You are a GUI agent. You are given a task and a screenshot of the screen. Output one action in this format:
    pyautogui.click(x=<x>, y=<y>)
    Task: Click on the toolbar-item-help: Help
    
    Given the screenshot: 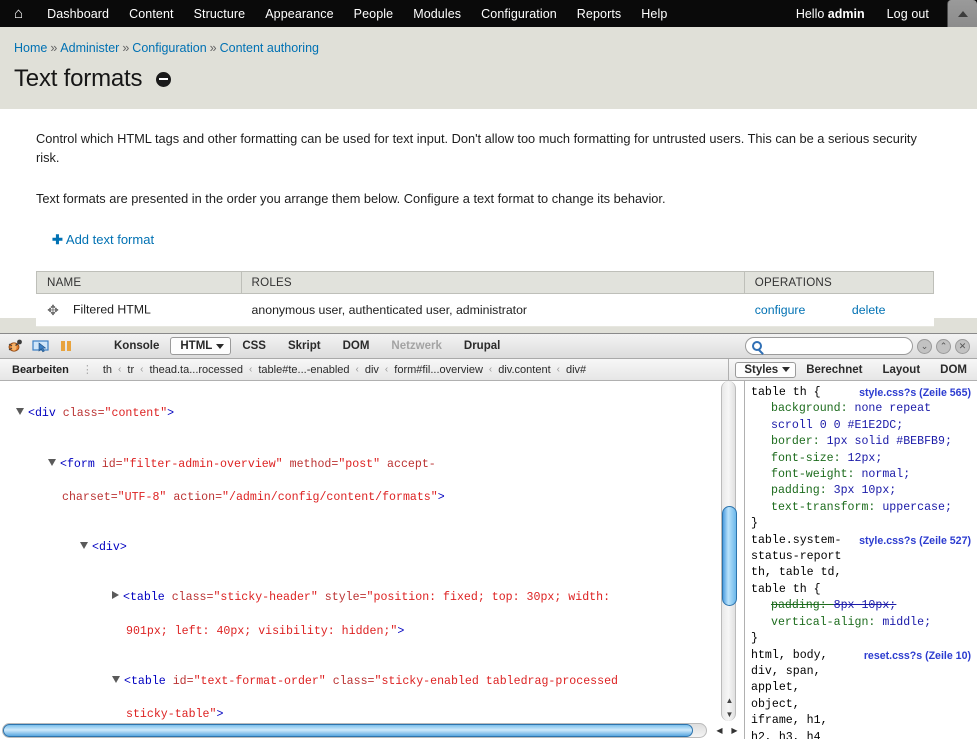 What is the action you would take?
    pyautogui.click(x=654, y=14)
    